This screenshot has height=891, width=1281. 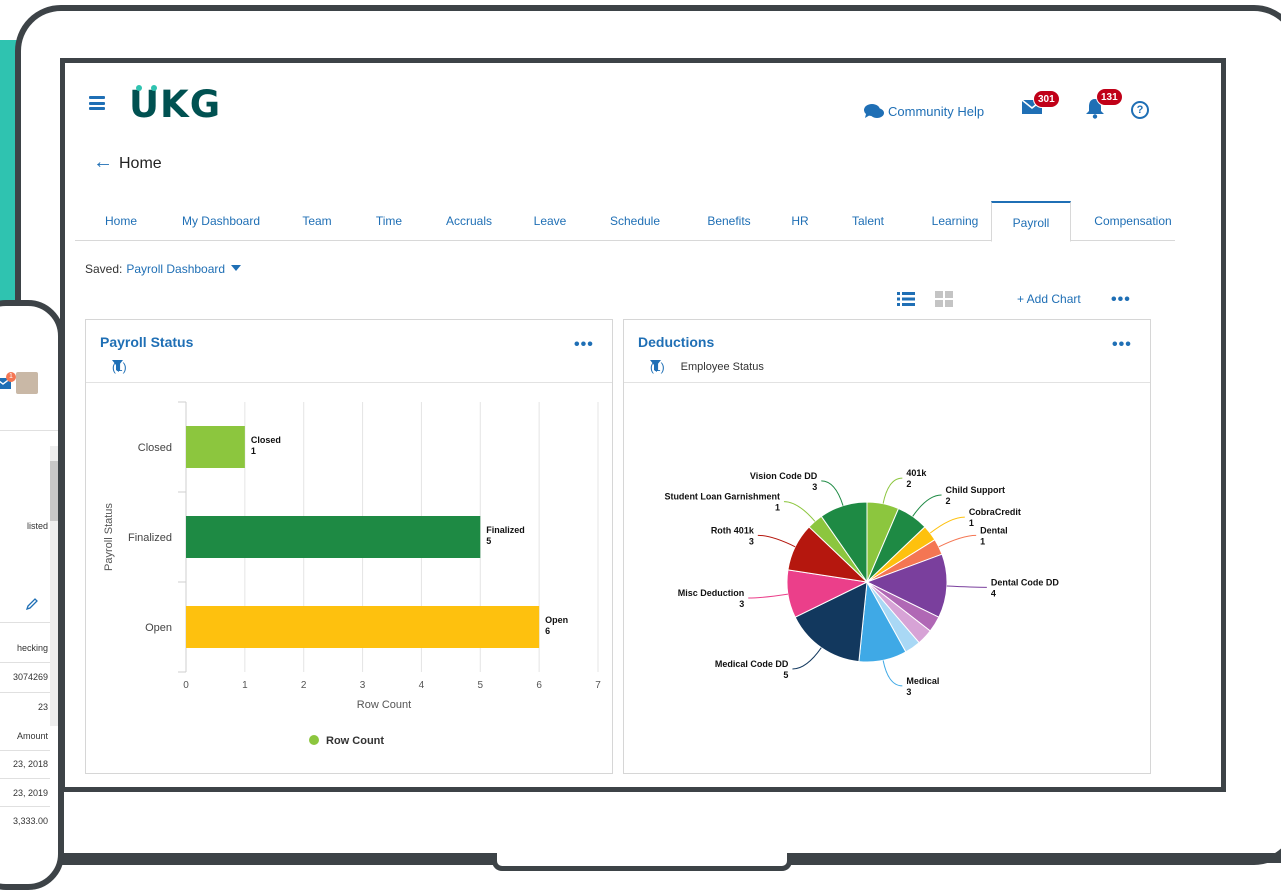 What do you see at coordinates (955, 221) in the screenshot?
I see `tab-learning: Learning` at bounding box center [955, 221].